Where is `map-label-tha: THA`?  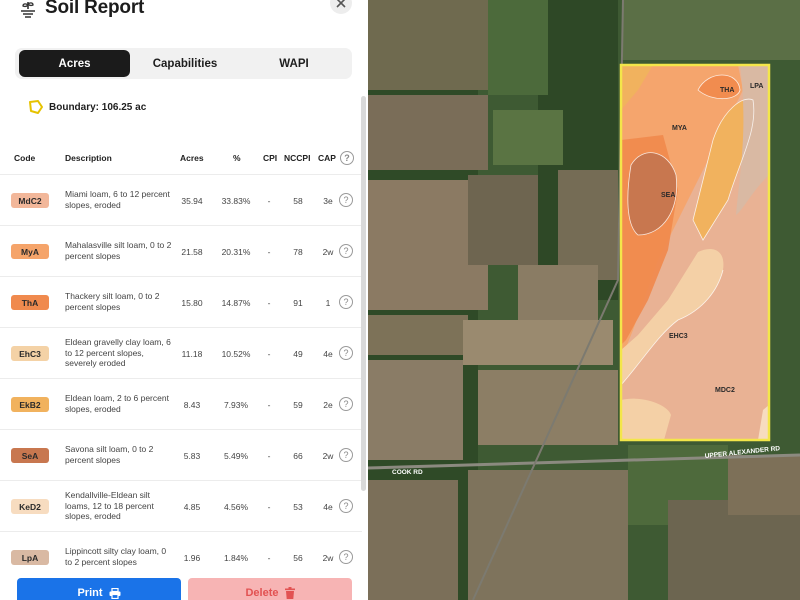
map-label-tha: THA is located at coordinates (727, 90).